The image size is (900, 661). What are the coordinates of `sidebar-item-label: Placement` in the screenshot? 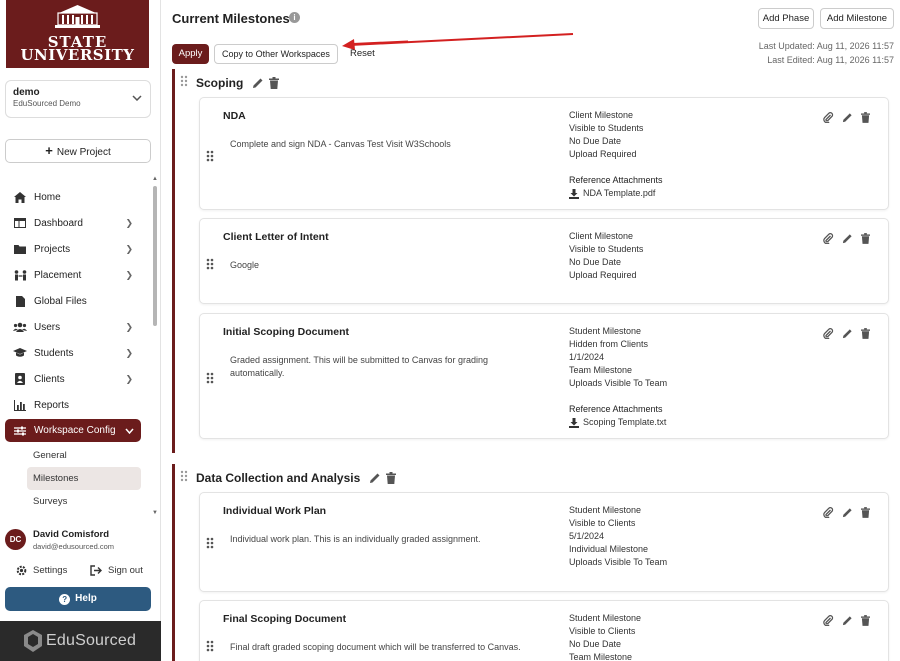 It's located at (58, 275).